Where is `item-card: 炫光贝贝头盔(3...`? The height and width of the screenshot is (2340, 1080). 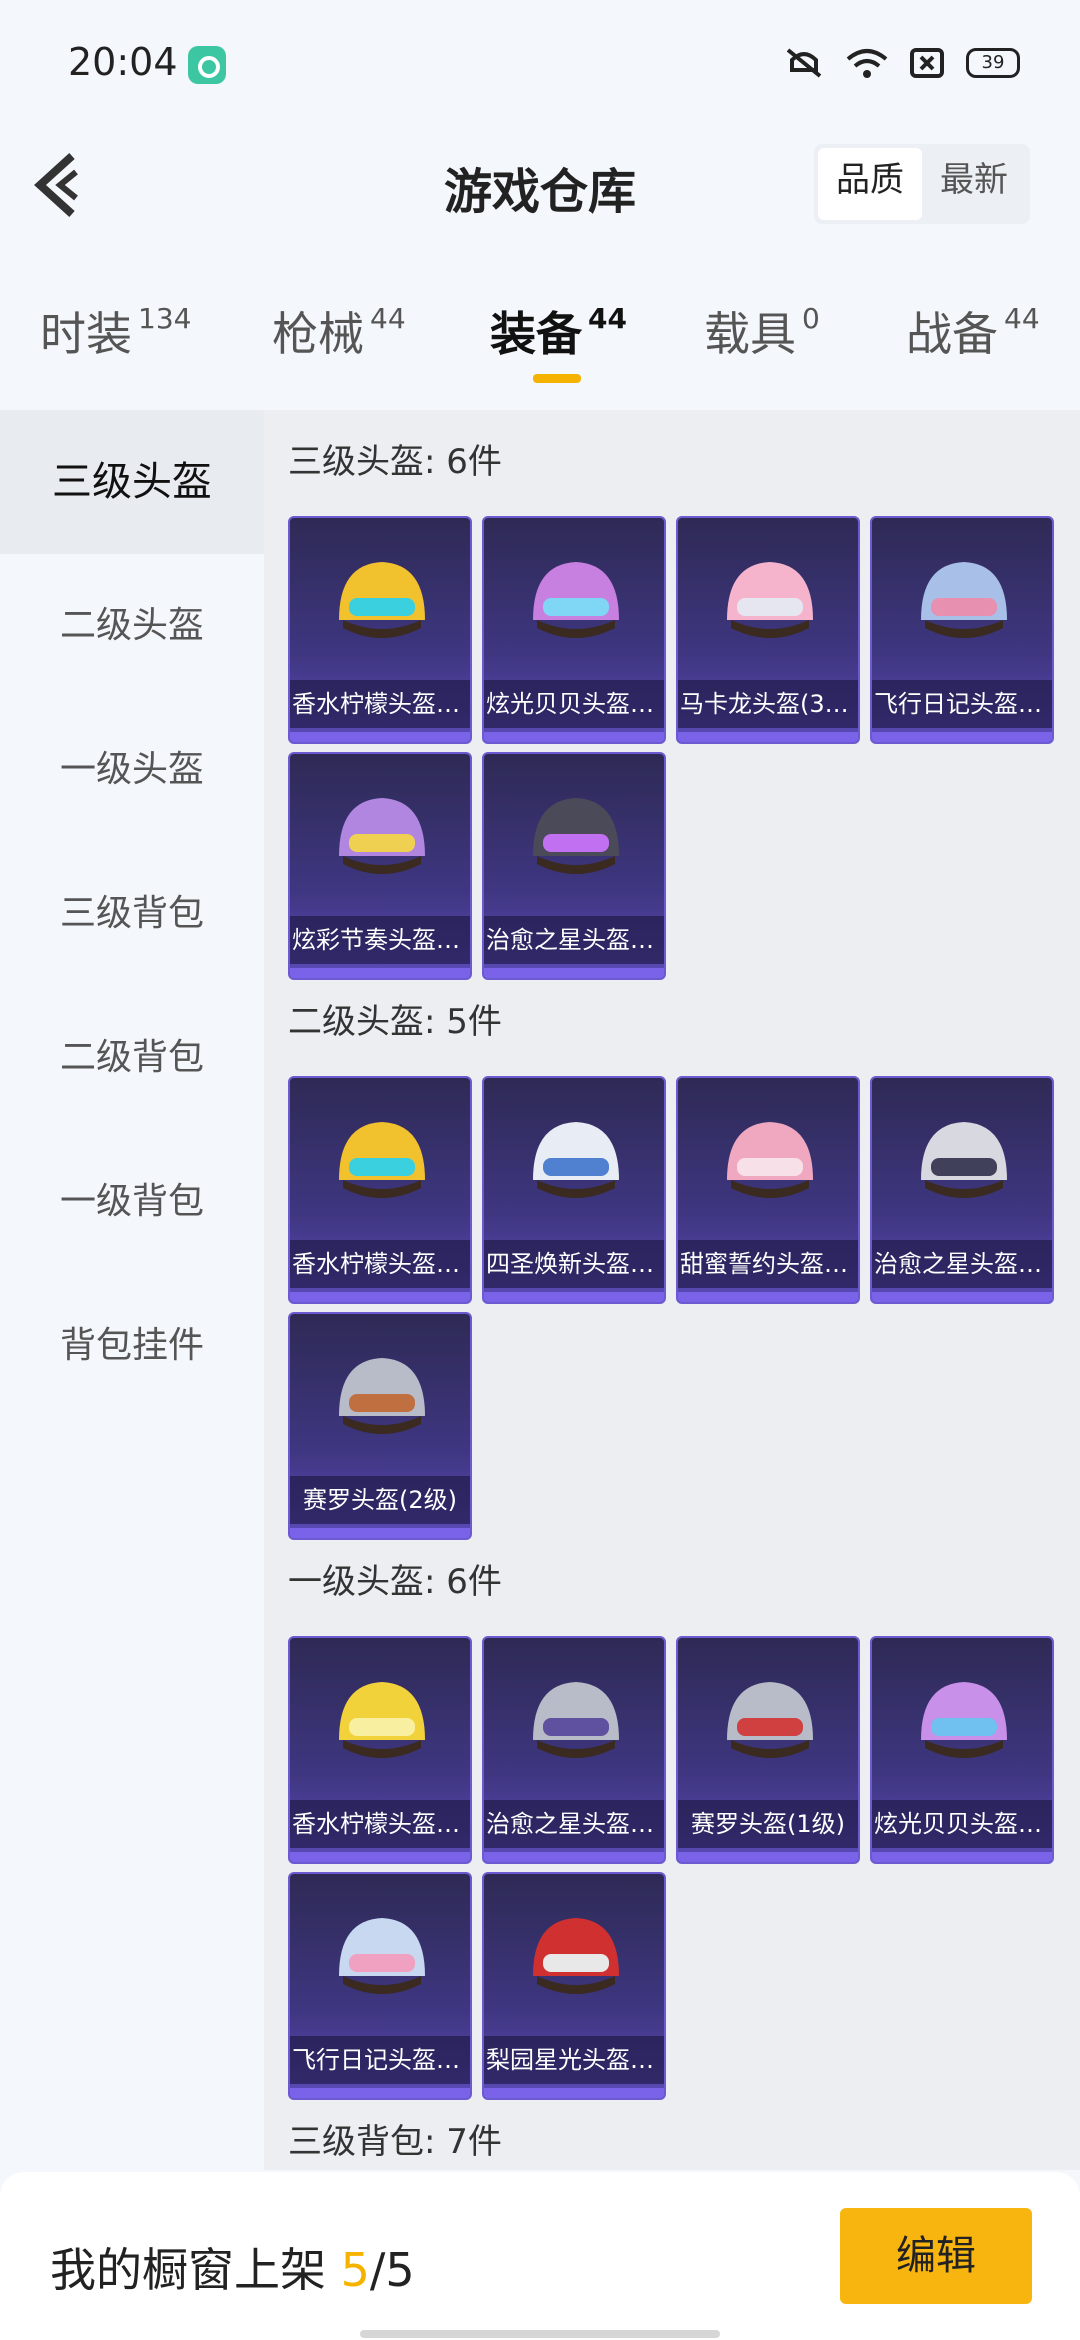
item-card: 炫光贝贝头盔(3... is located at coordinates (574, 630).